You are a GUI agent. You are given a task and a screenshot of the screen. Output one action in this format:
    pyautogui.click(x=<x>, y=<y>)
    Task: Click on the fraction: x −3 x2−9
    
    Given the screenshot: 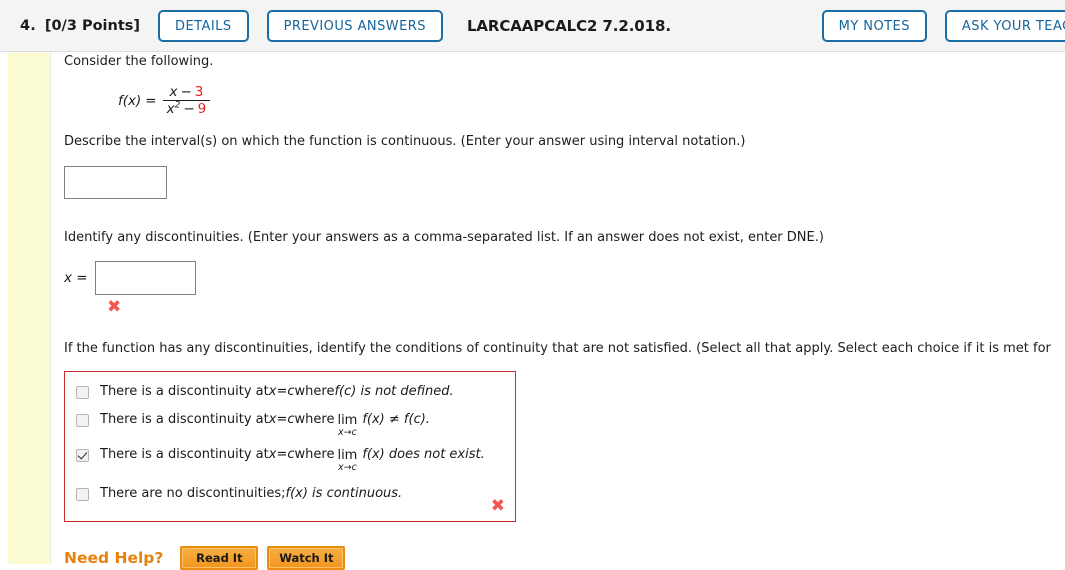 What is the action you would take?
    pyautogui.click(x=186, y=100)
    